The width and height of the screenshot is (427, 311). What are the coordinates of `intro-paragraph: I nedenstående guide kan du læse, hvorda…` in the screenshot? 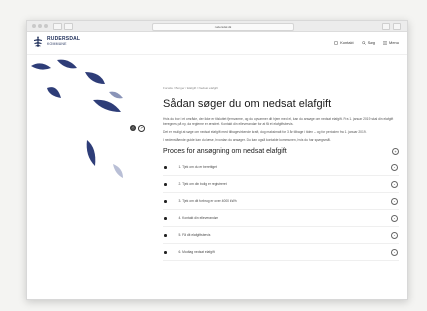 It's located at (247, 139).